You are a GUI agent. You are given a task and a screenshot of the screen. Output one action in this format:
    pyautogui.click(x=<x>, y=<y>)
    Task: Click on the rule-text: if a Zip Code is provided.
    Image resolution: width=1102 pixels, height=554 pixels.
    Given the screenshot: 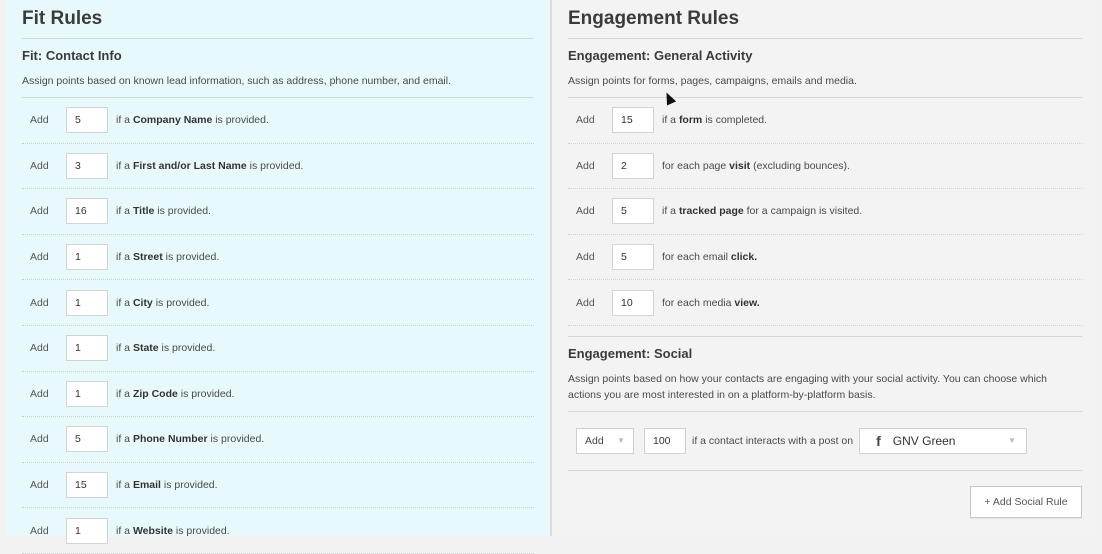 What is the action you would take?
    pyautogui.click(x=175, y=394)
    